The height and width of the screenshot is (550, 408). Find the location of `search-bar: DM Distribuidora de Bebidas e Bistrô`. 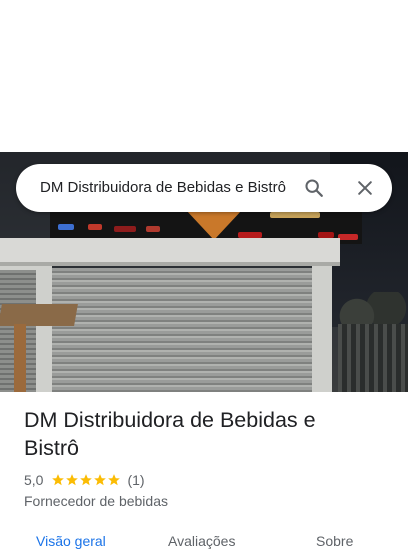

search-bar: DM Distribuidora de Bebidas e Bistrô is located at coordinates (204, 188).